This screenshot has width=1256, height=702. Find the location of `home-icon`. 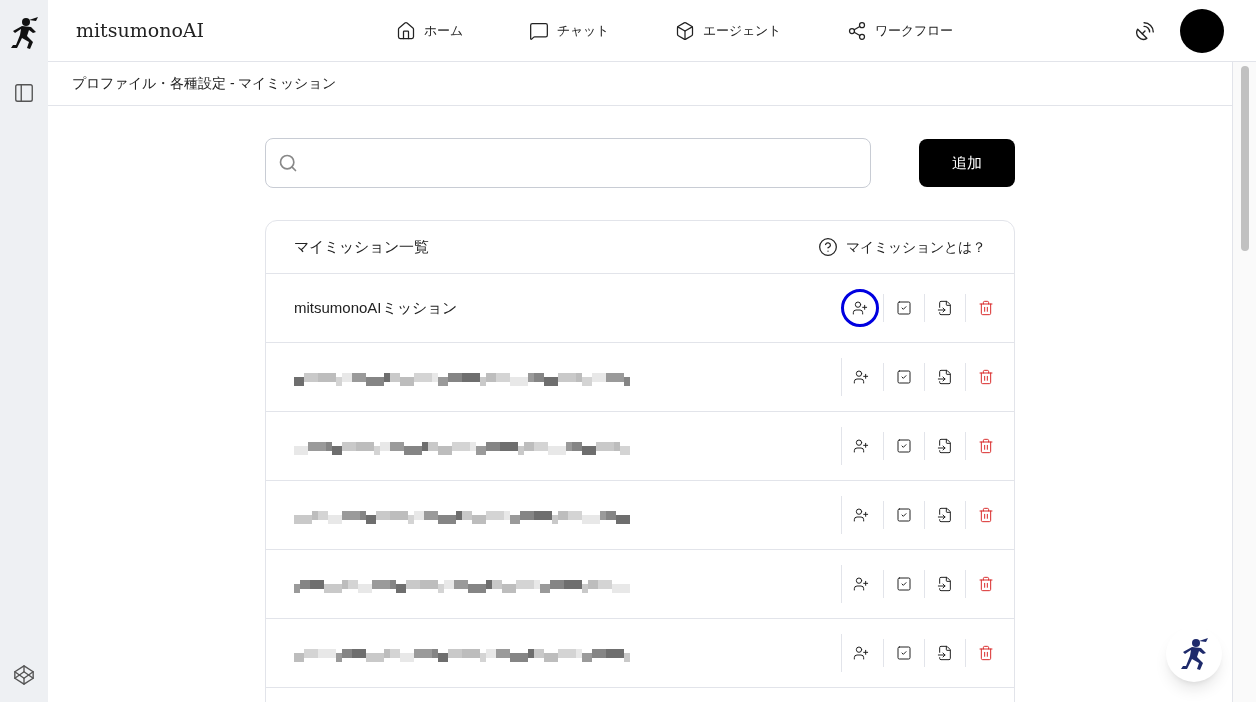

home-icon is located at coordinates (406, 30).